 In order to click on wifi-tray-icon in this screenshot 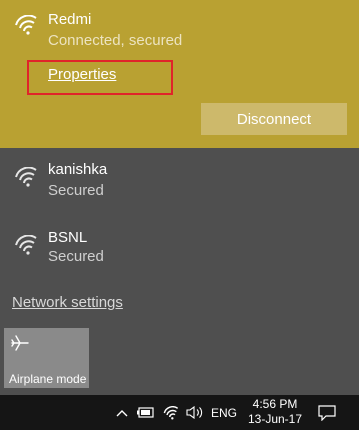, I will do `click(171, 412)`.